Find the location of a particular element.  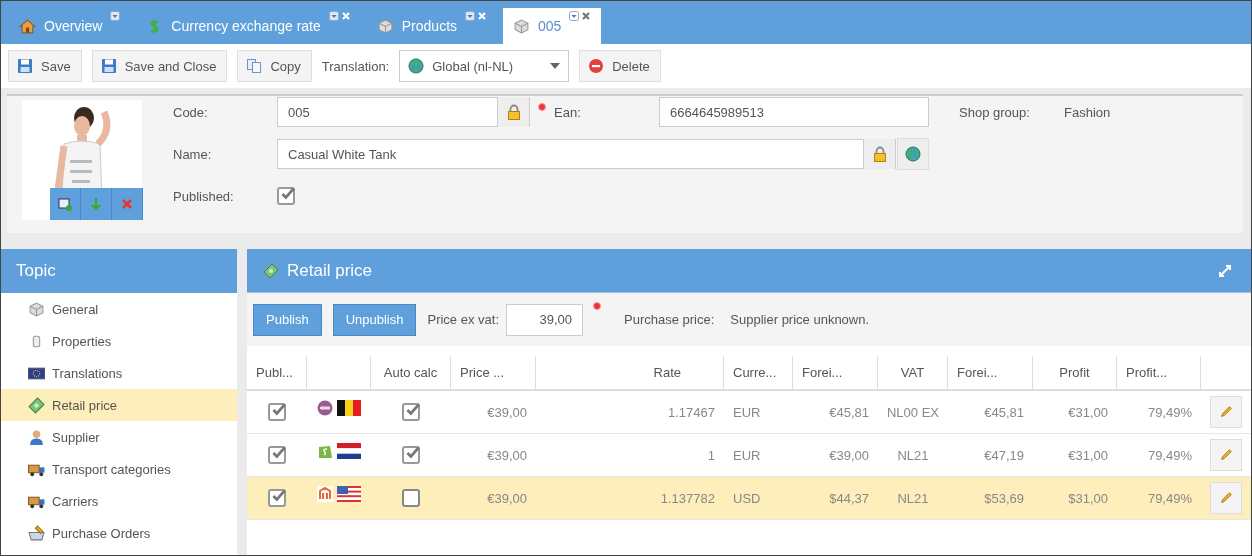

table-cell: 1.137782 is located at coordinates (687, 498).